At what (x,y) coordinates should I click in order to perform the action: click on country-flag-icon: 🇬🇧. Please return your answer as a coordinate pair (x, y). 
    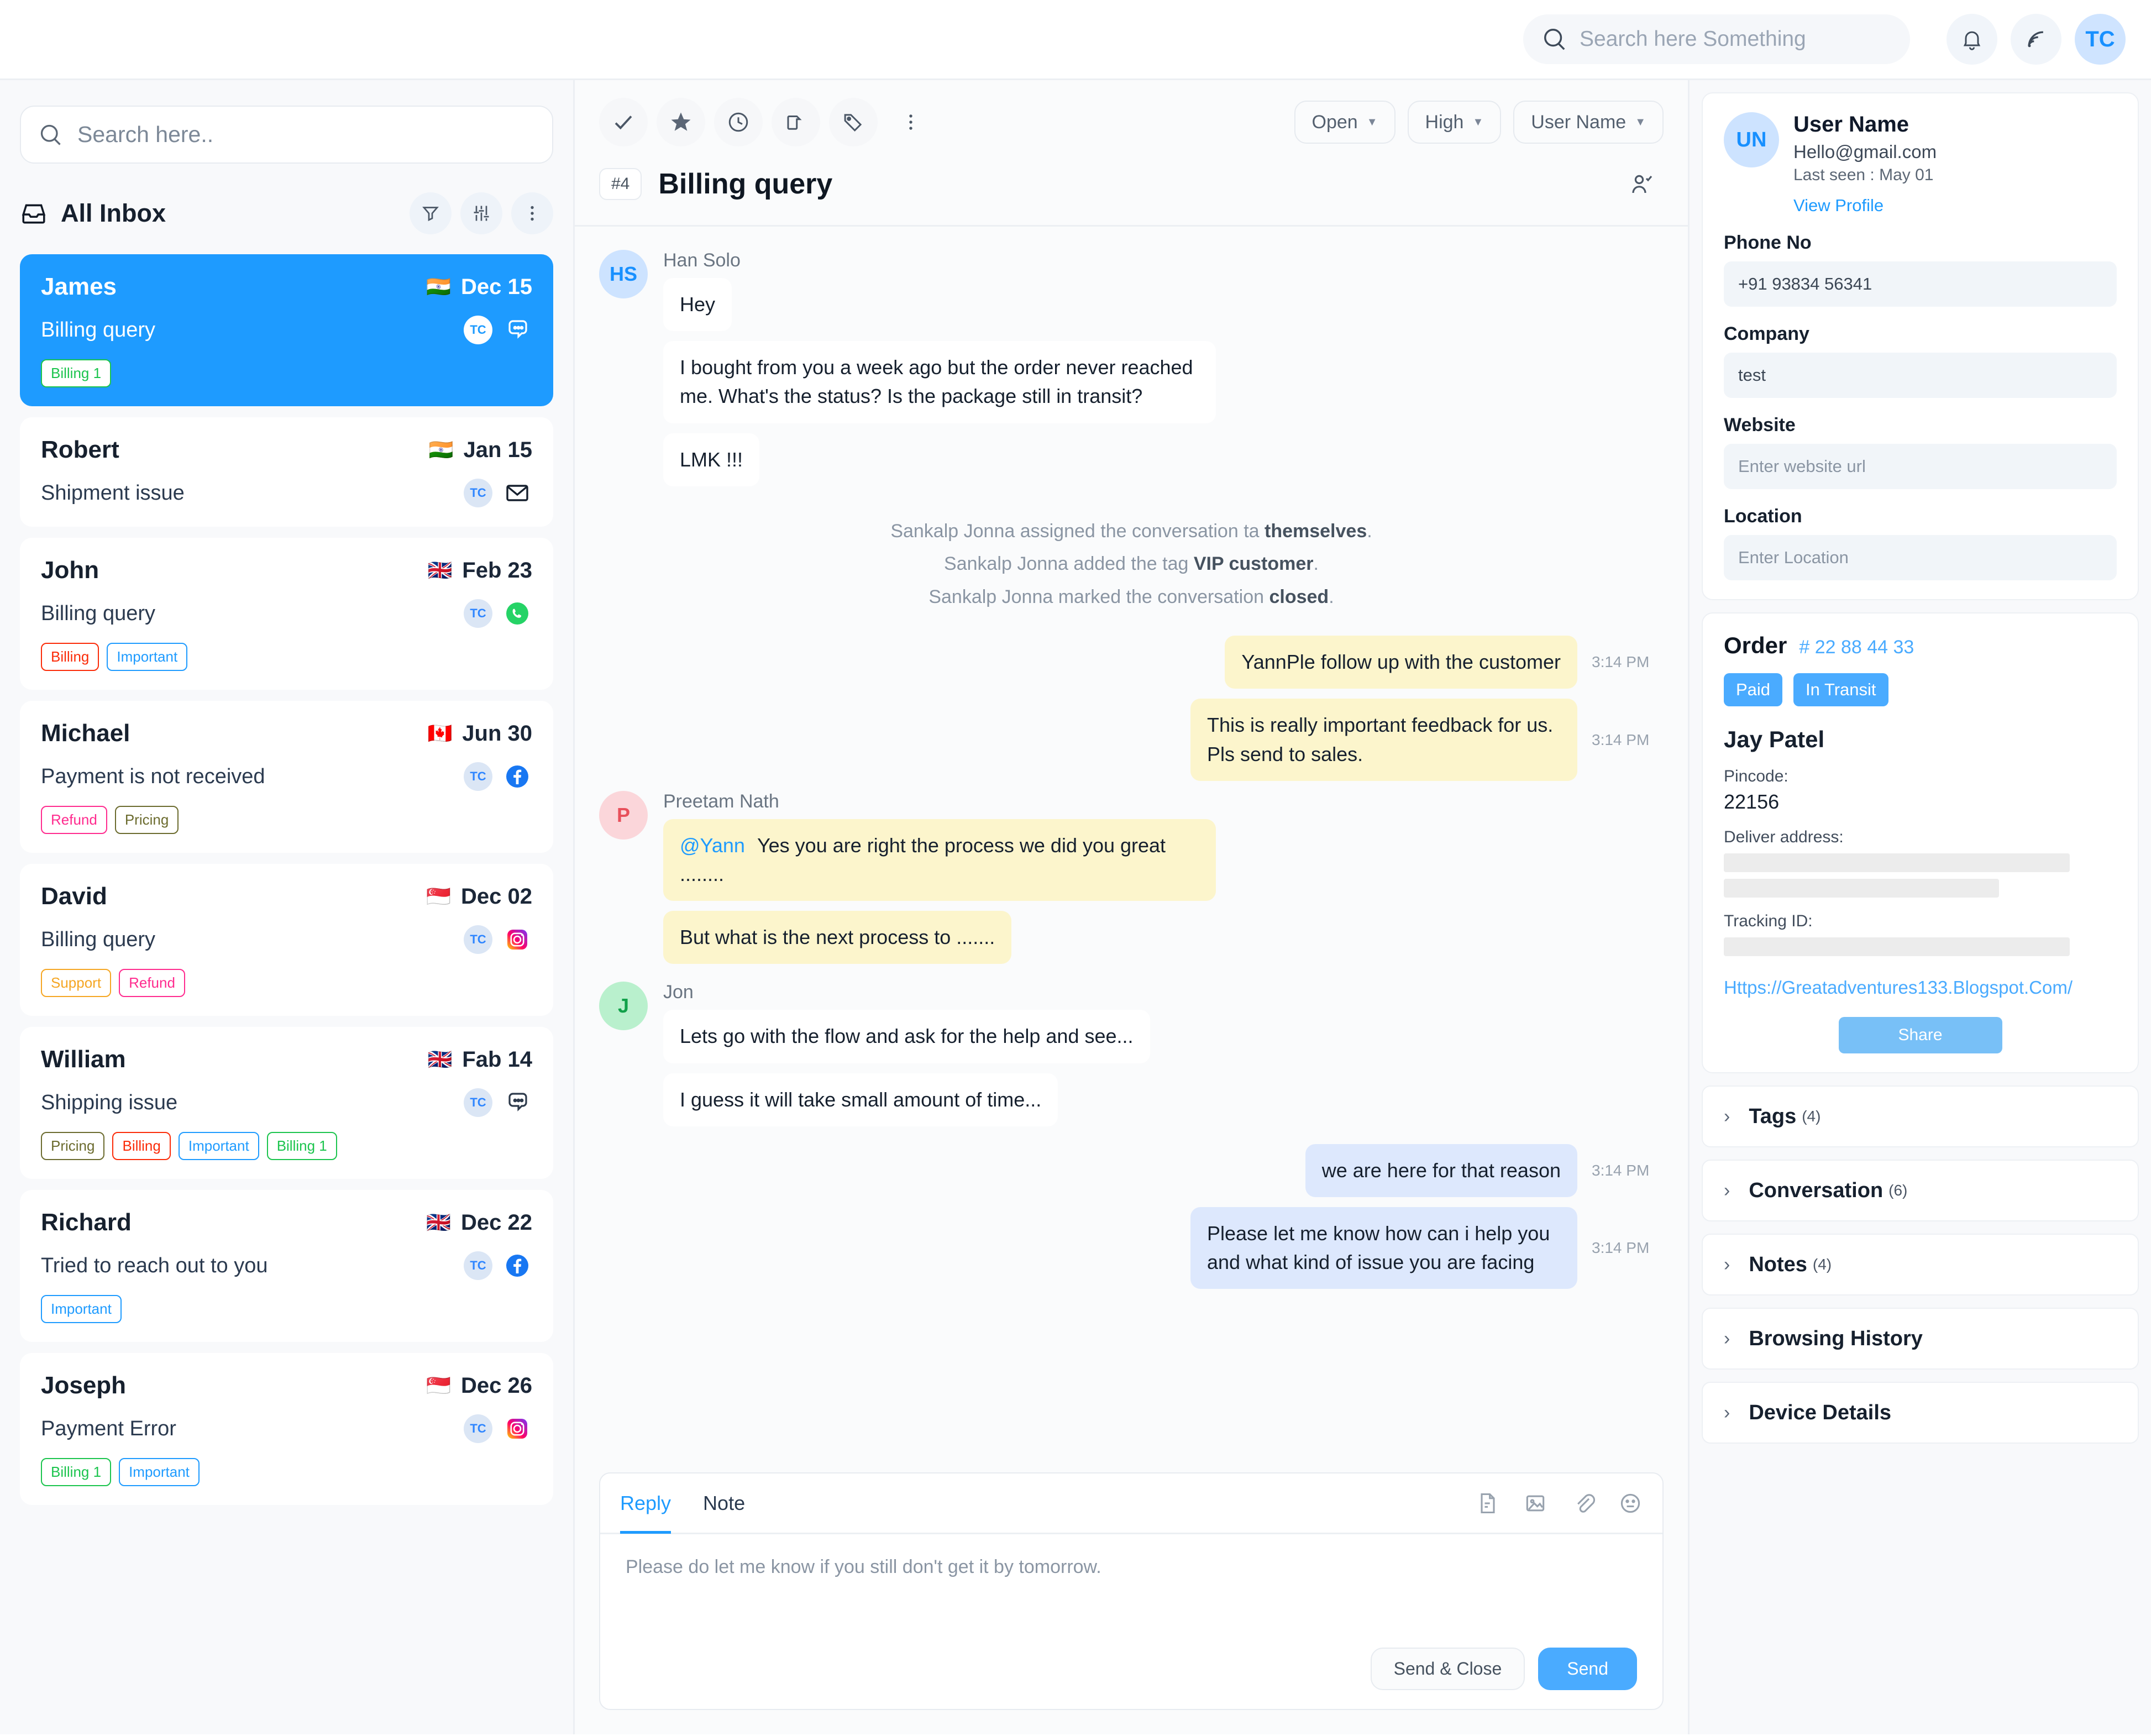
    Looking at the image, I should click on (440, 1059).